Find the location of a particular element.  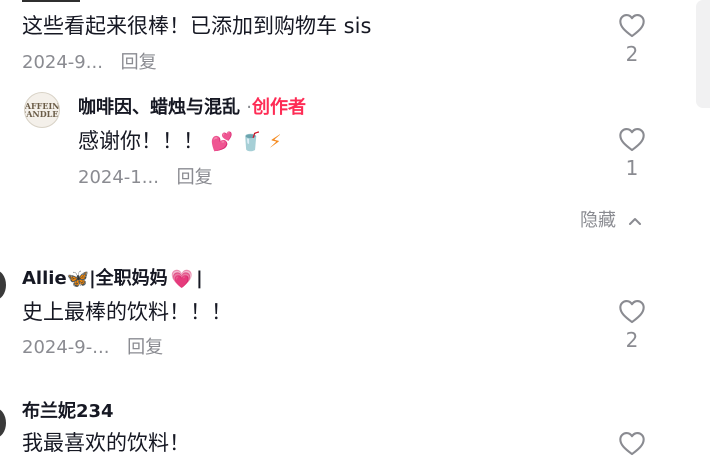

hide-replies-button: 隐藏 is located at coordinates (611, 219).